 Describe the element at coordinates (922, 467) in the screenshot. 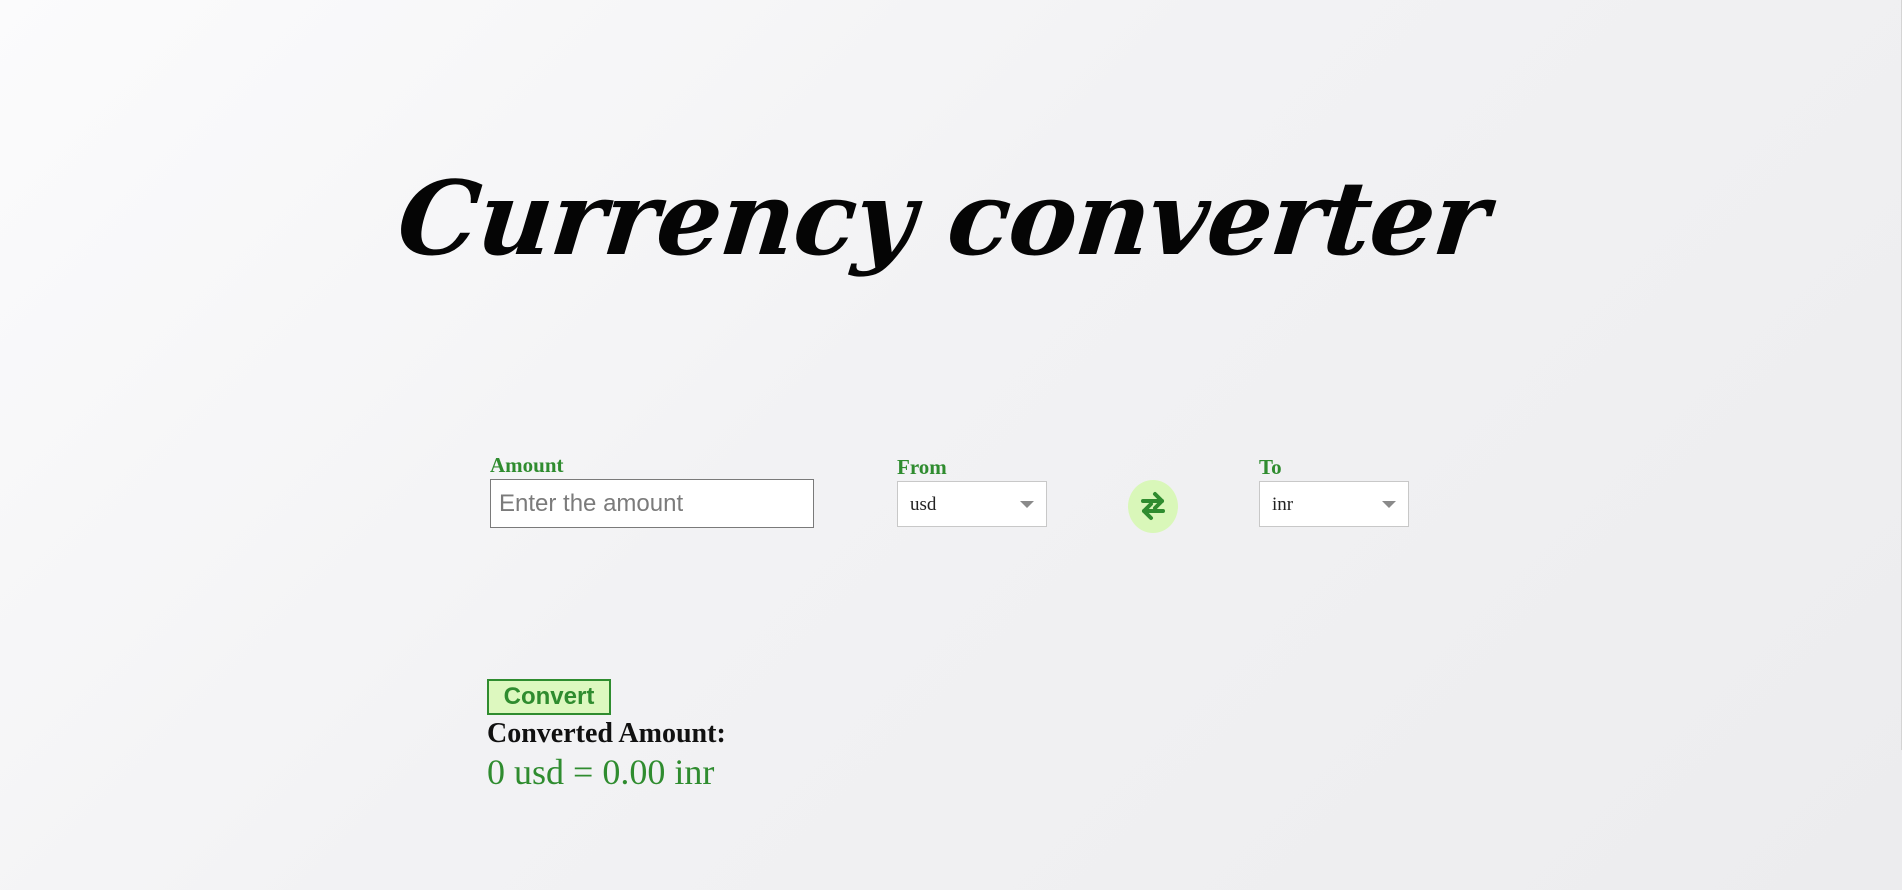

I see `from-label: From` at that location.